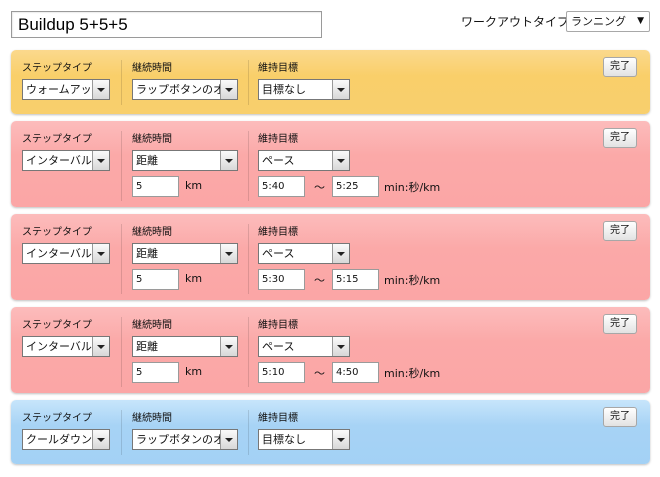  Describe the element at coordinates (355, 372) in the screenshot. I see `pace-to-input: 4:50` at that location.